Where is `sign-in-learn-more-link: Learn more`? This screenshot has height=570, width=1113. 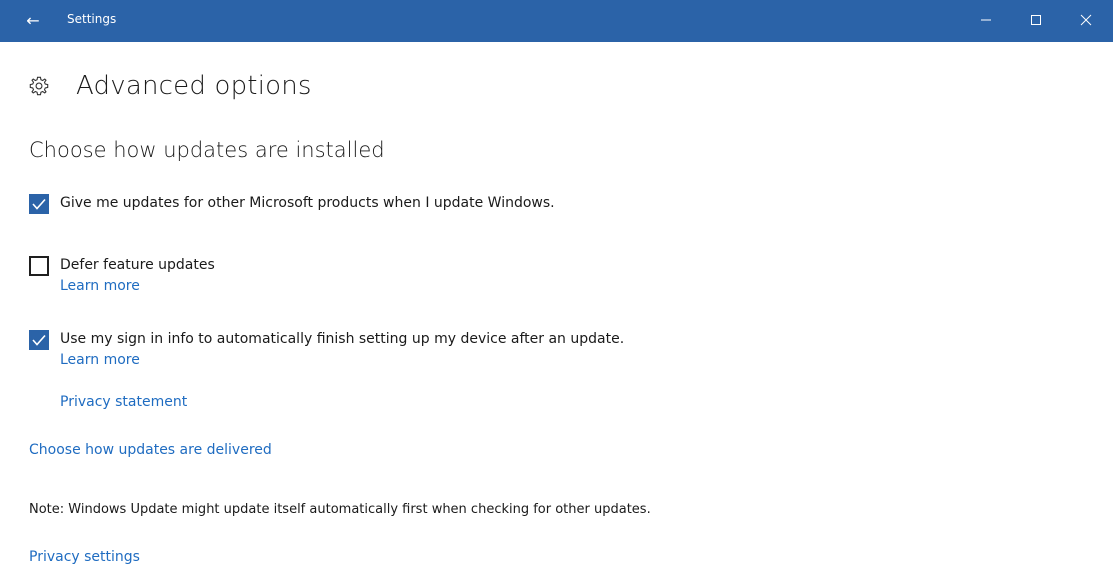
sign-in-learn-more-link: Learn more is located at coordinates (100, 360).